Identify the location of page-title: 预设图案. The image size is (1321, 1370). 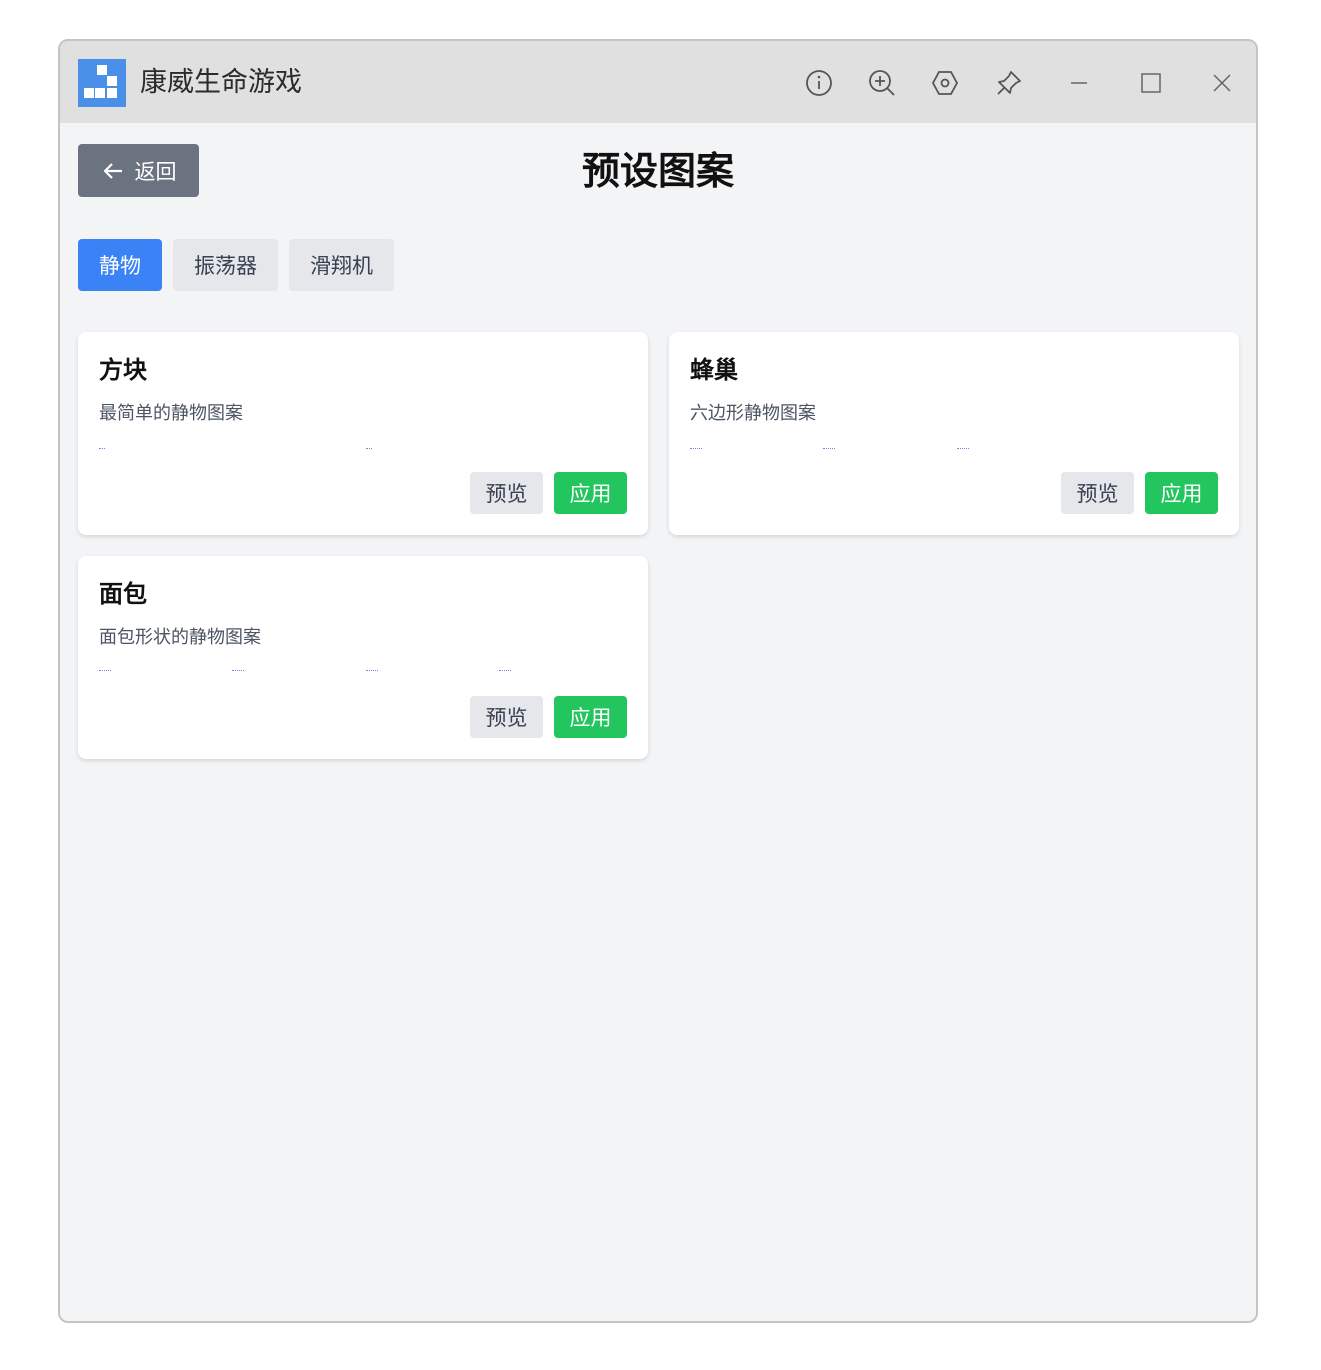
(657, 171).